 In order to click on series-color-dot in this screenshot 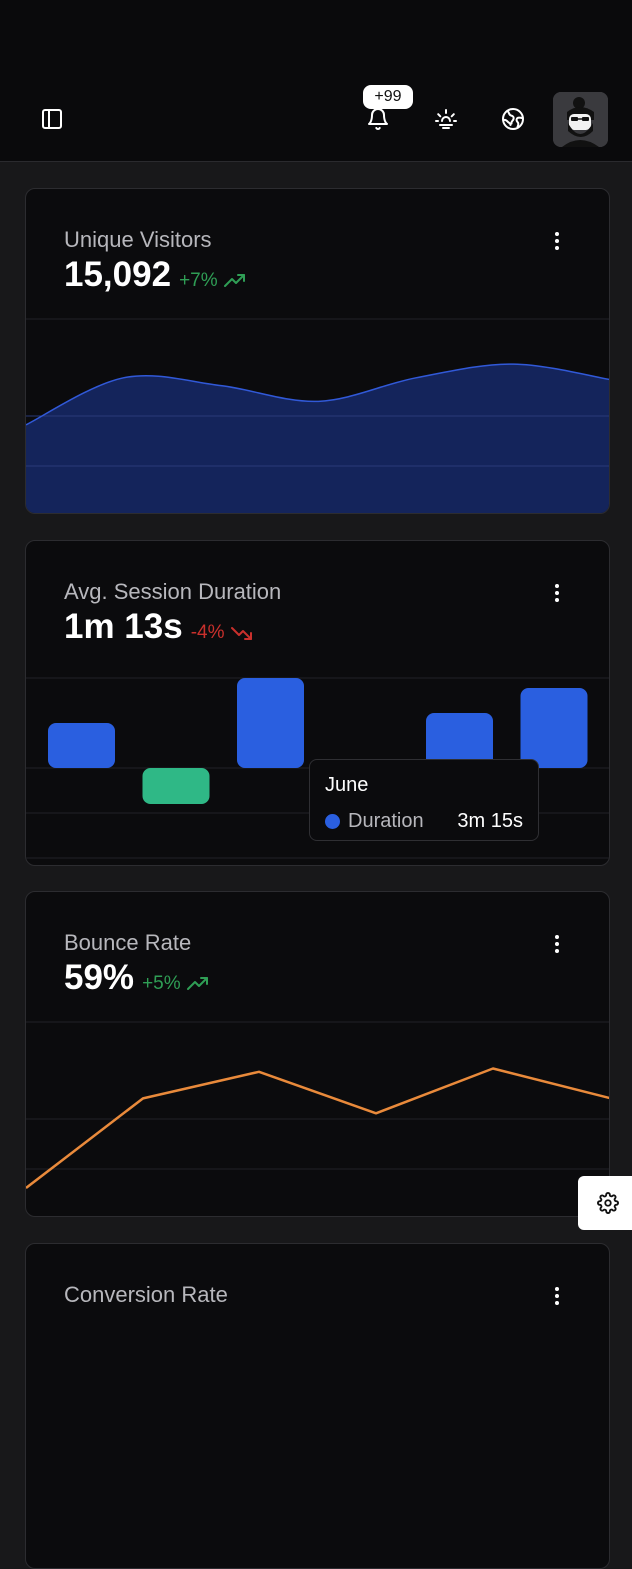, I will do `click(332, 821)`.